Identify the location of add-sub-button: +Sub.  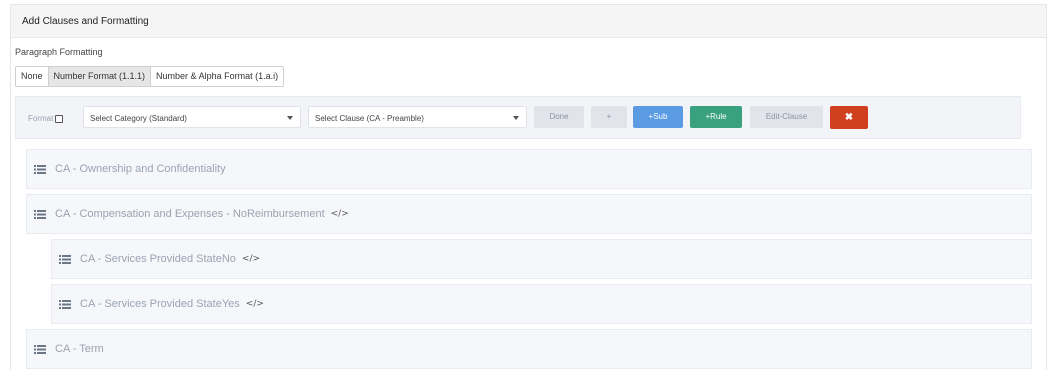
(658, 117).